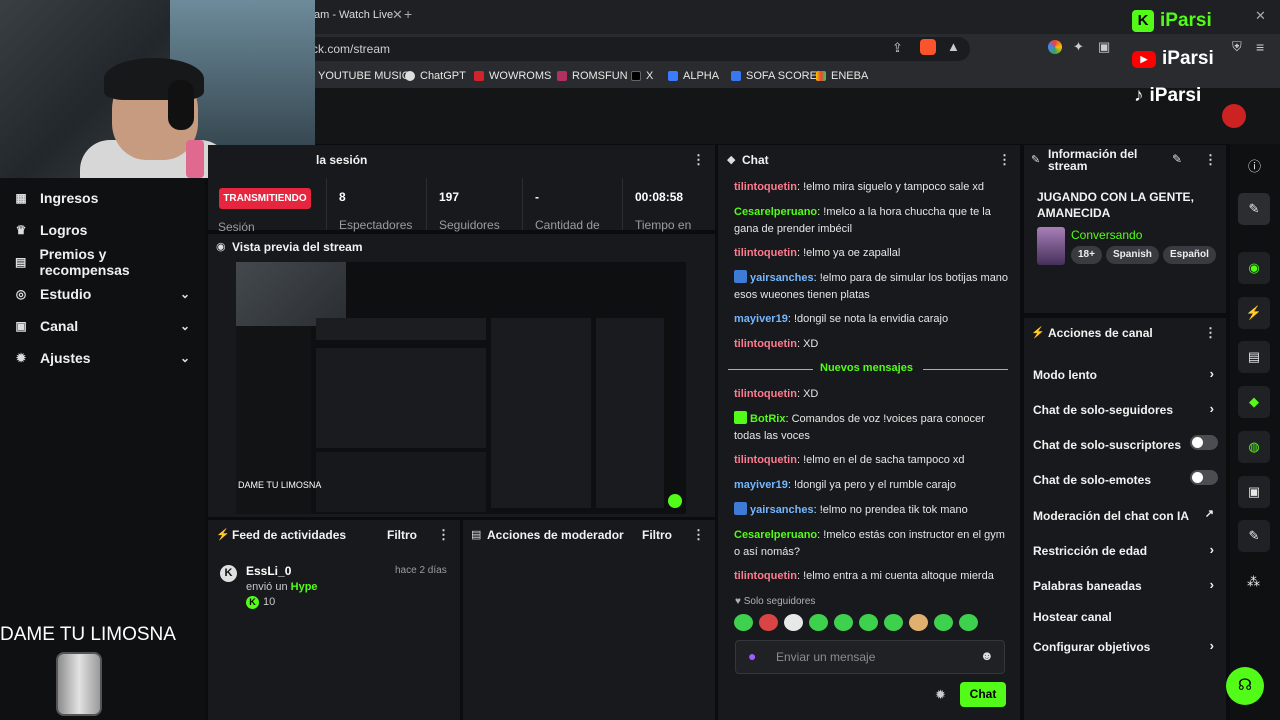 This screenshot has height=720, width=1280. I want to click on bookmark-youtube-music: YOUTUBE MUSIC, so click(364, 76).